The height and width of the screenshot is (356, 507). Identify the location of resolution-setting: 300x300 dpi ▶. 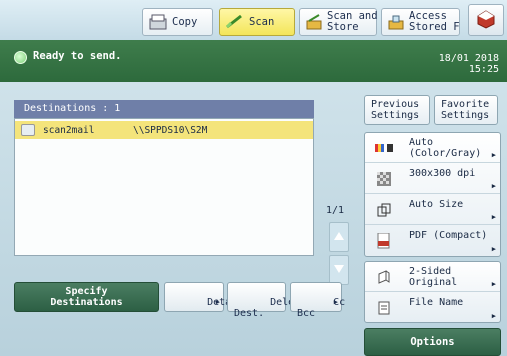
(432, 179).